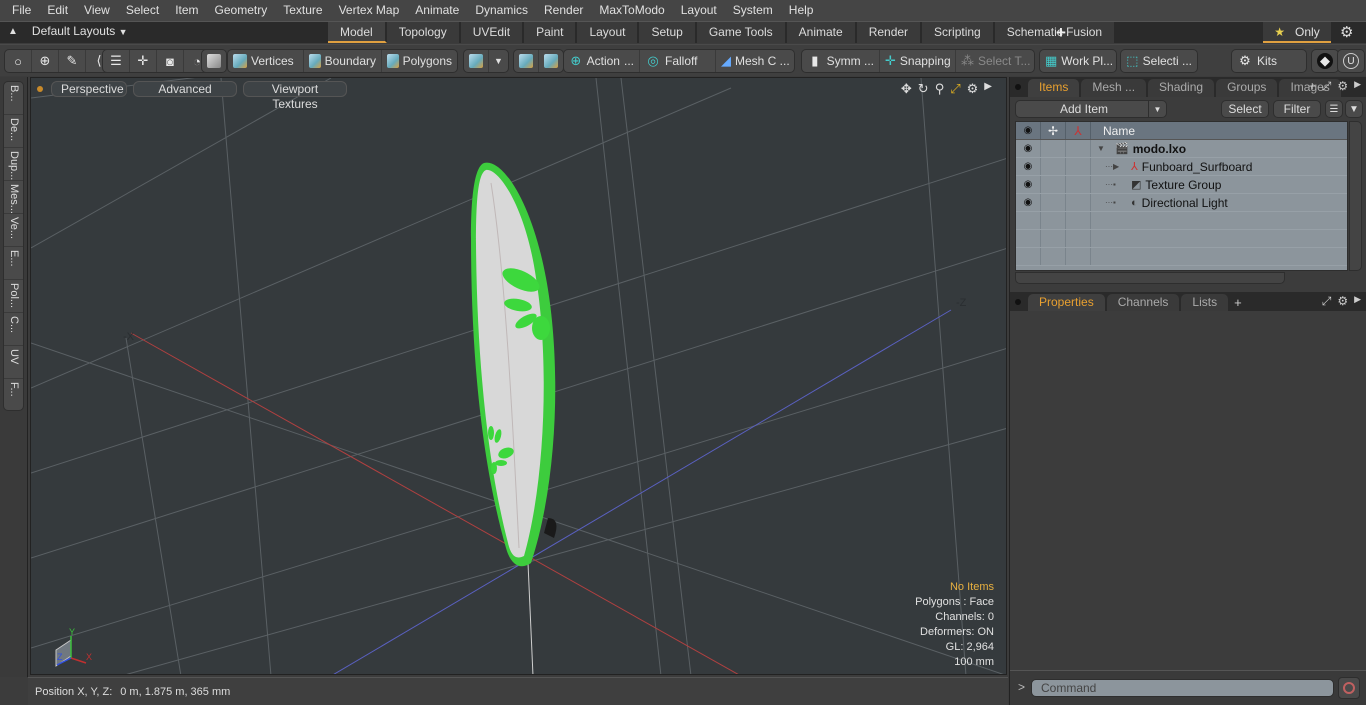 This screenshot has width=1366, height=705. What do you see at coordinates (1028, 130) in the screenshot?
I see `visibility-column-header: ◉` at bounding box center [1028, 130].